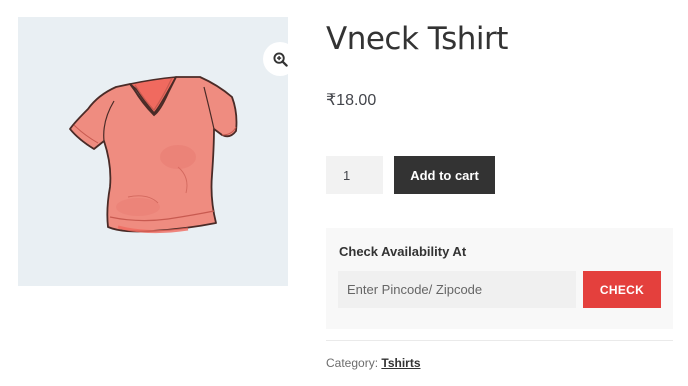  What do you see at coordinates (457, 289) in the screenshot?
I see `pincode-input` at bounding box center [457, 289].